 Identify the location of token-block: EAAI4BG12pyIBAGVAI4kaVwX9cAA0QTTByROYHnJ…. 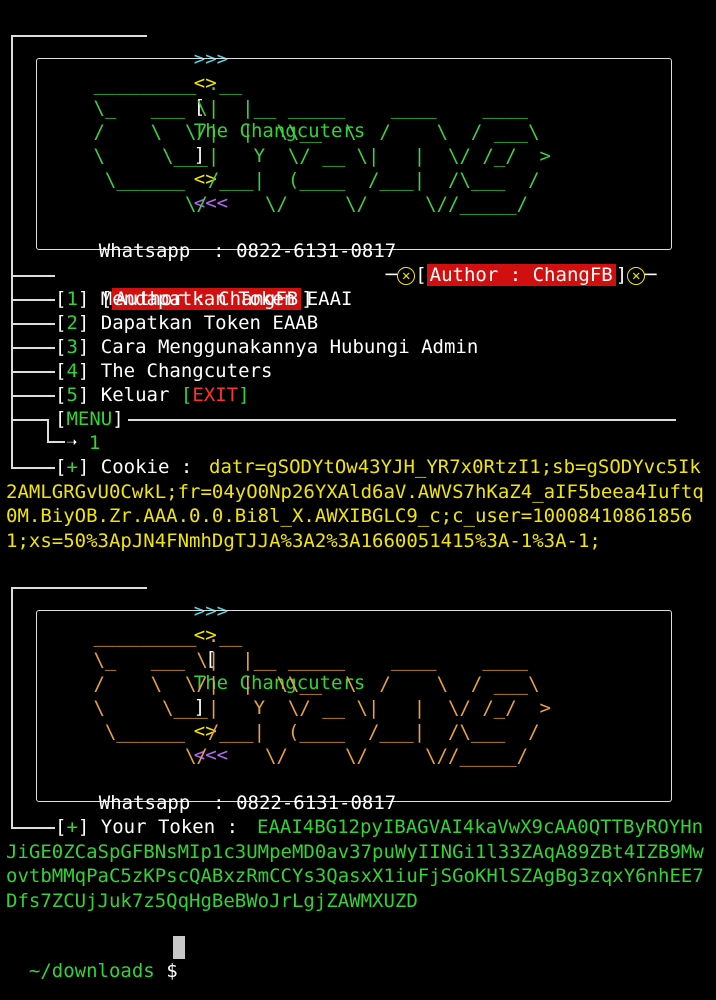
(358, 864).